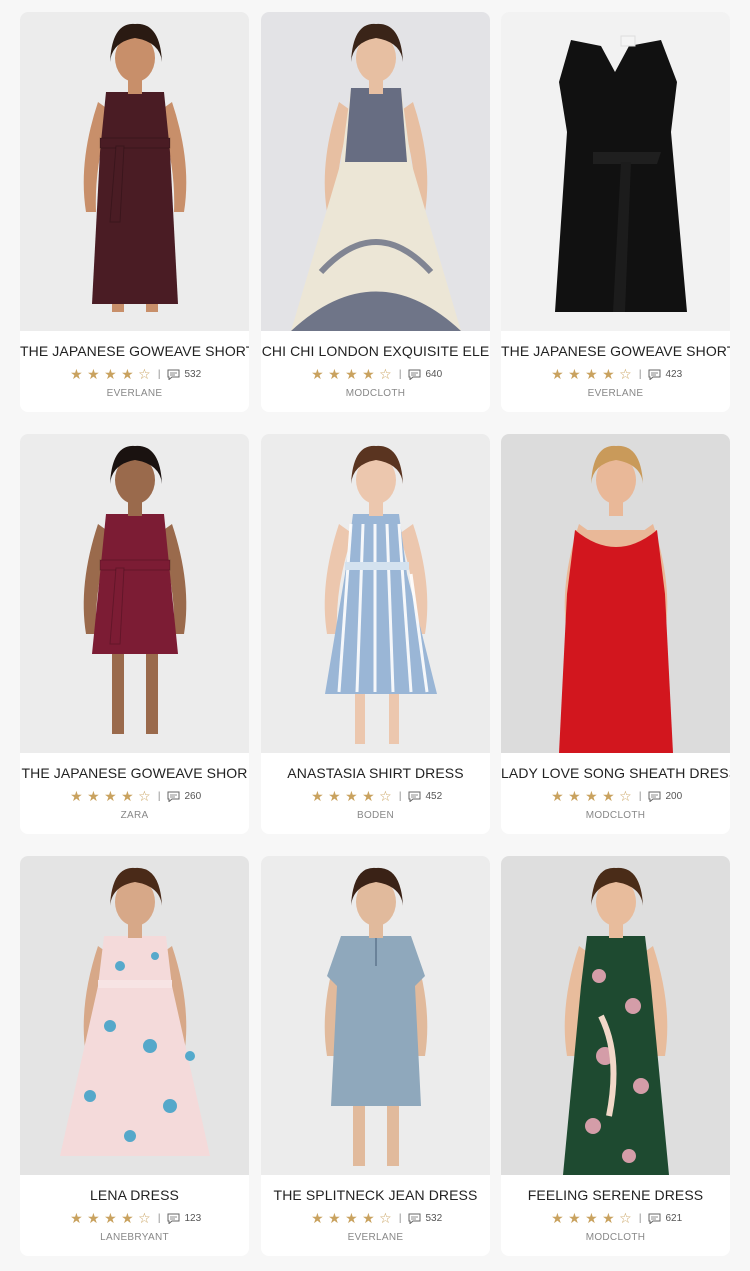 This screenshot has height=1271, width=750. I want to click on rating-row: ★ ★ ★ ★ ☆ | 621, so click(615, 1218).